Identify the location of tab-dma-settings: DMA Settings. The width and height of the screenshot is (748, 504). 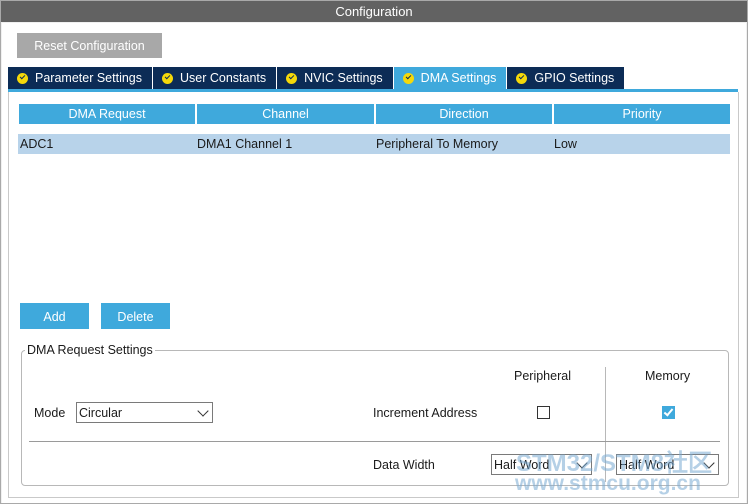
(450, 78).